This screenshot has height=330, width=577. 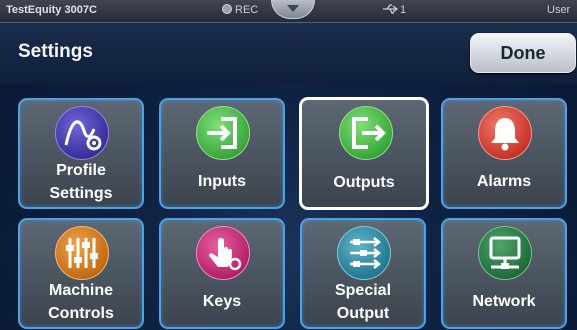 I want to click on outputs-icon, so click(x=366, y=133).